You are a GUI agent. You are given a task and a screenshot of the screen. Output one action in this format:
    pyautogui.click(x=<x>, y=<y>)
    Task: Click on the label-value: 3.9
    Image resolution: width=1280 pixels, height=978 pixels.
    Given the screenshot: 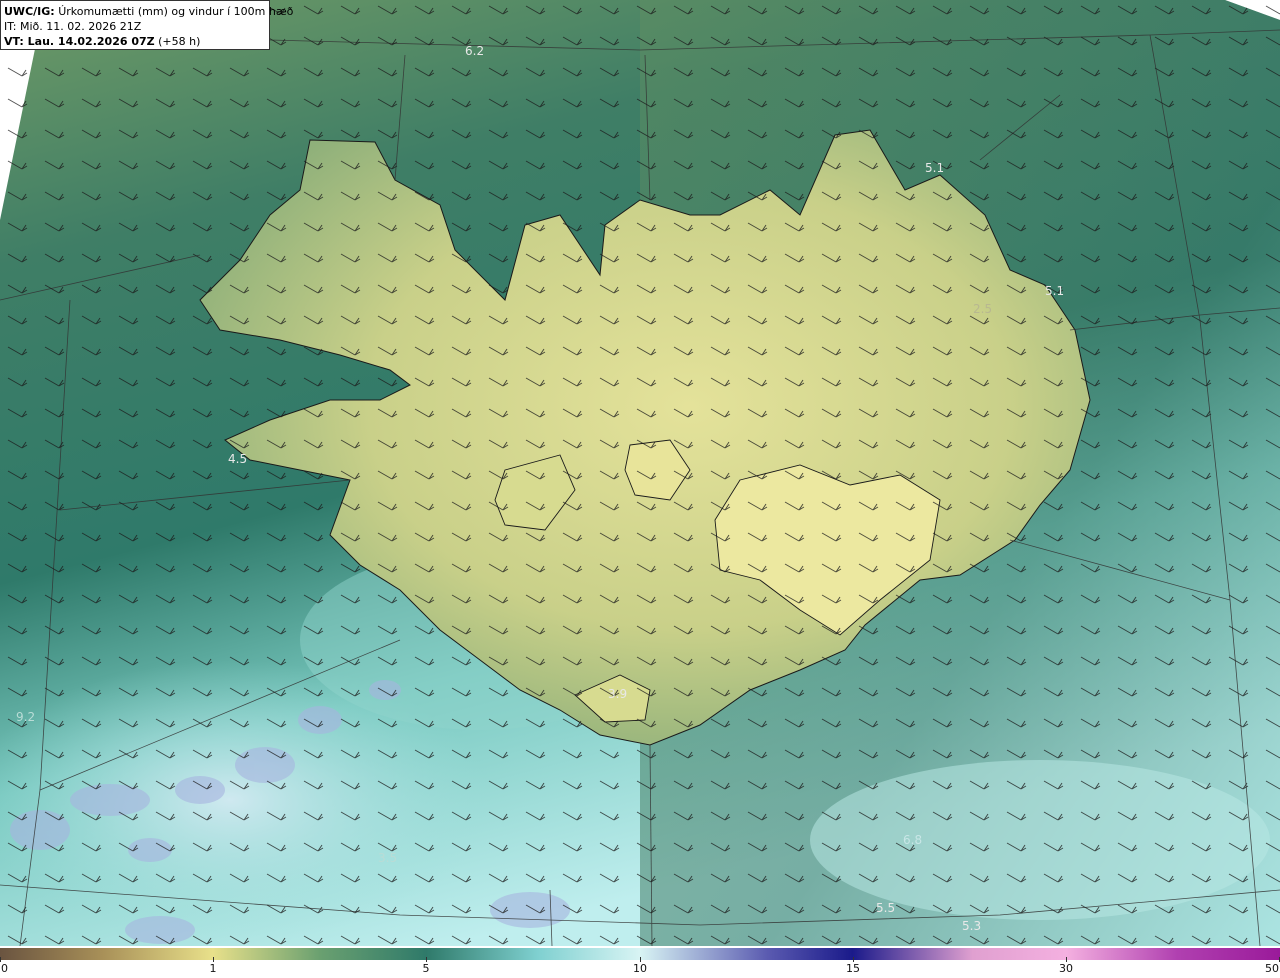 What is the action you would take?
    pyautogui.click(x=617, y=694)
    